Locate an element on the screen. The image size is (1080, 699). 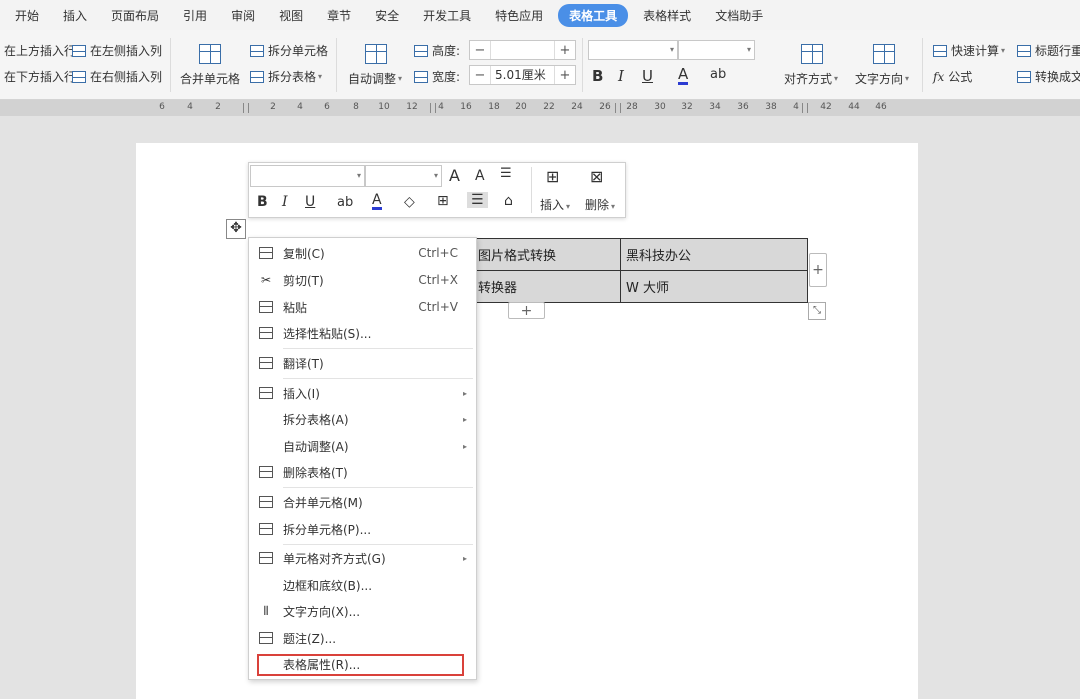
insert-col-left-button: 在左侧插入列 is located at coordinates (117, 50).